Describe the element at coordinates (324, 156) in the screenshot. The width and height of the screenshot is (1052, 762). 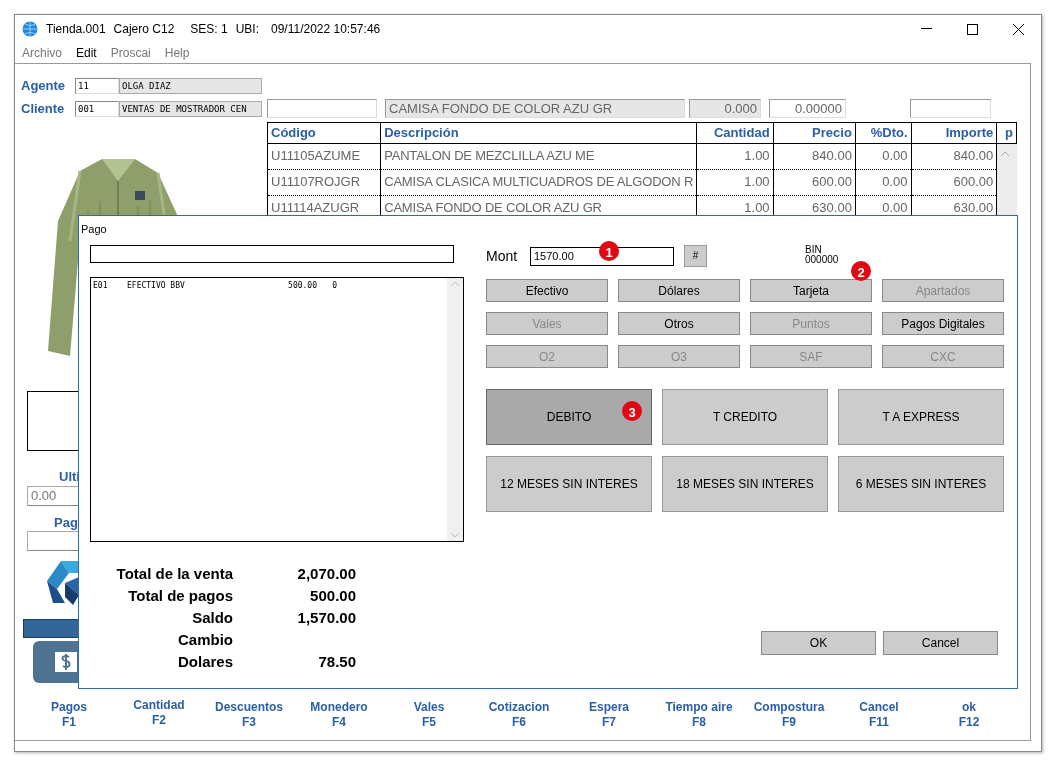
I see `table-cell: U11105AZUME` at that location.